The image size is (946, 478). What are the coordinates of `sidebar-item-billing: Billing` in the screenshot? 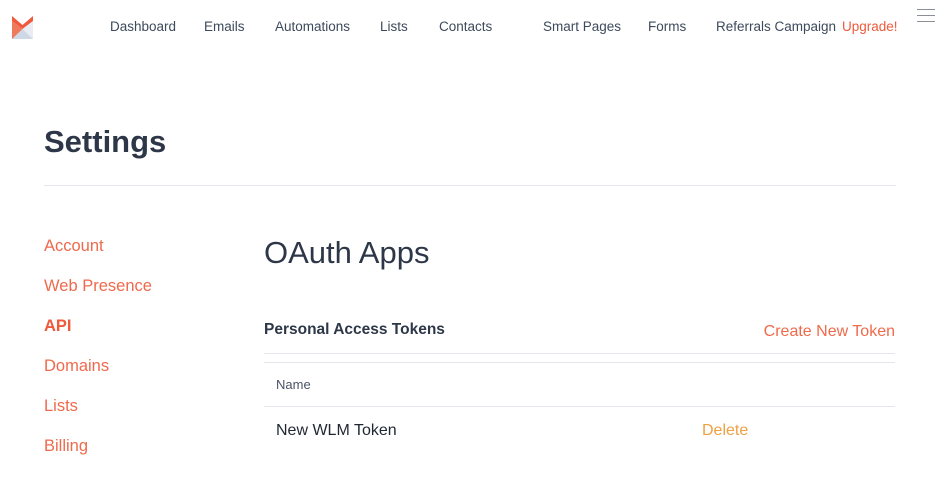 It's located at (66, 446).